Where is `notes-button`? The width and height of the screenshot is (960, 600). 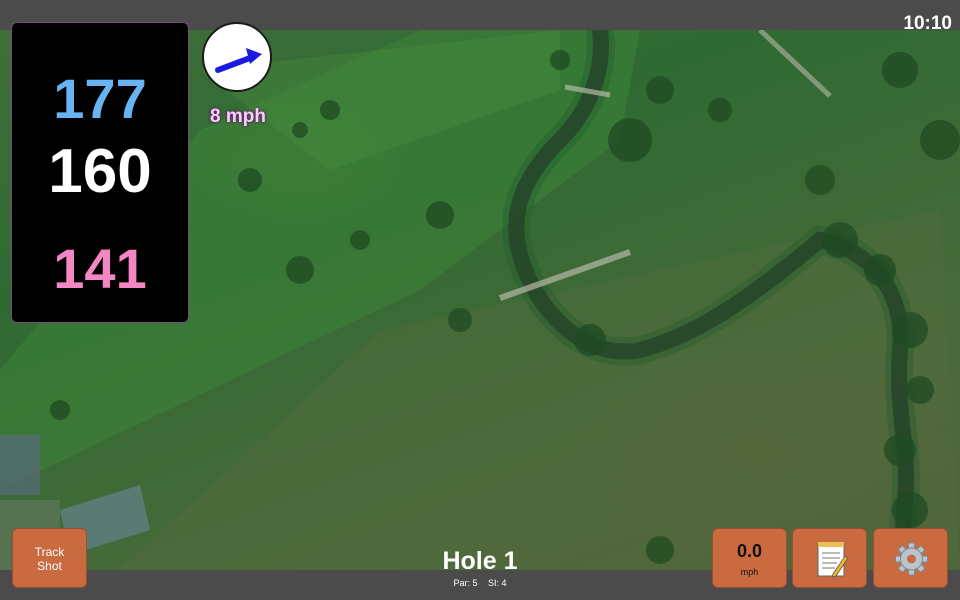
notes-button is located at coordinates (829, 558).